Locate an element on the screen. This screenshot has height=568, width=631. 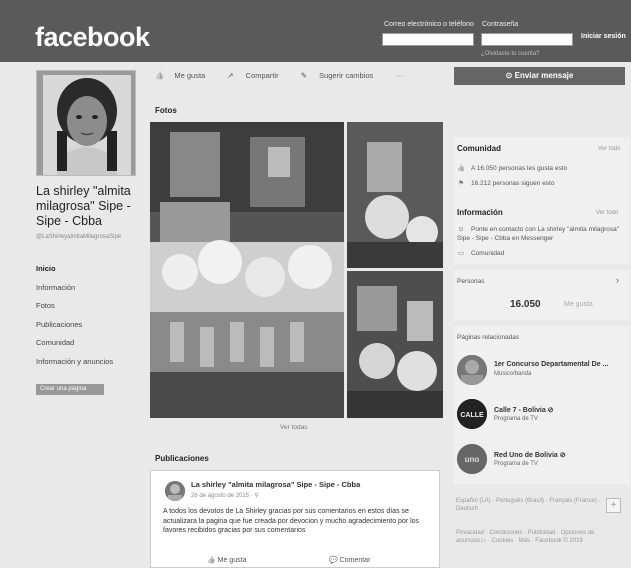
category-text: Comunidad is located at coordinates (488, 253).